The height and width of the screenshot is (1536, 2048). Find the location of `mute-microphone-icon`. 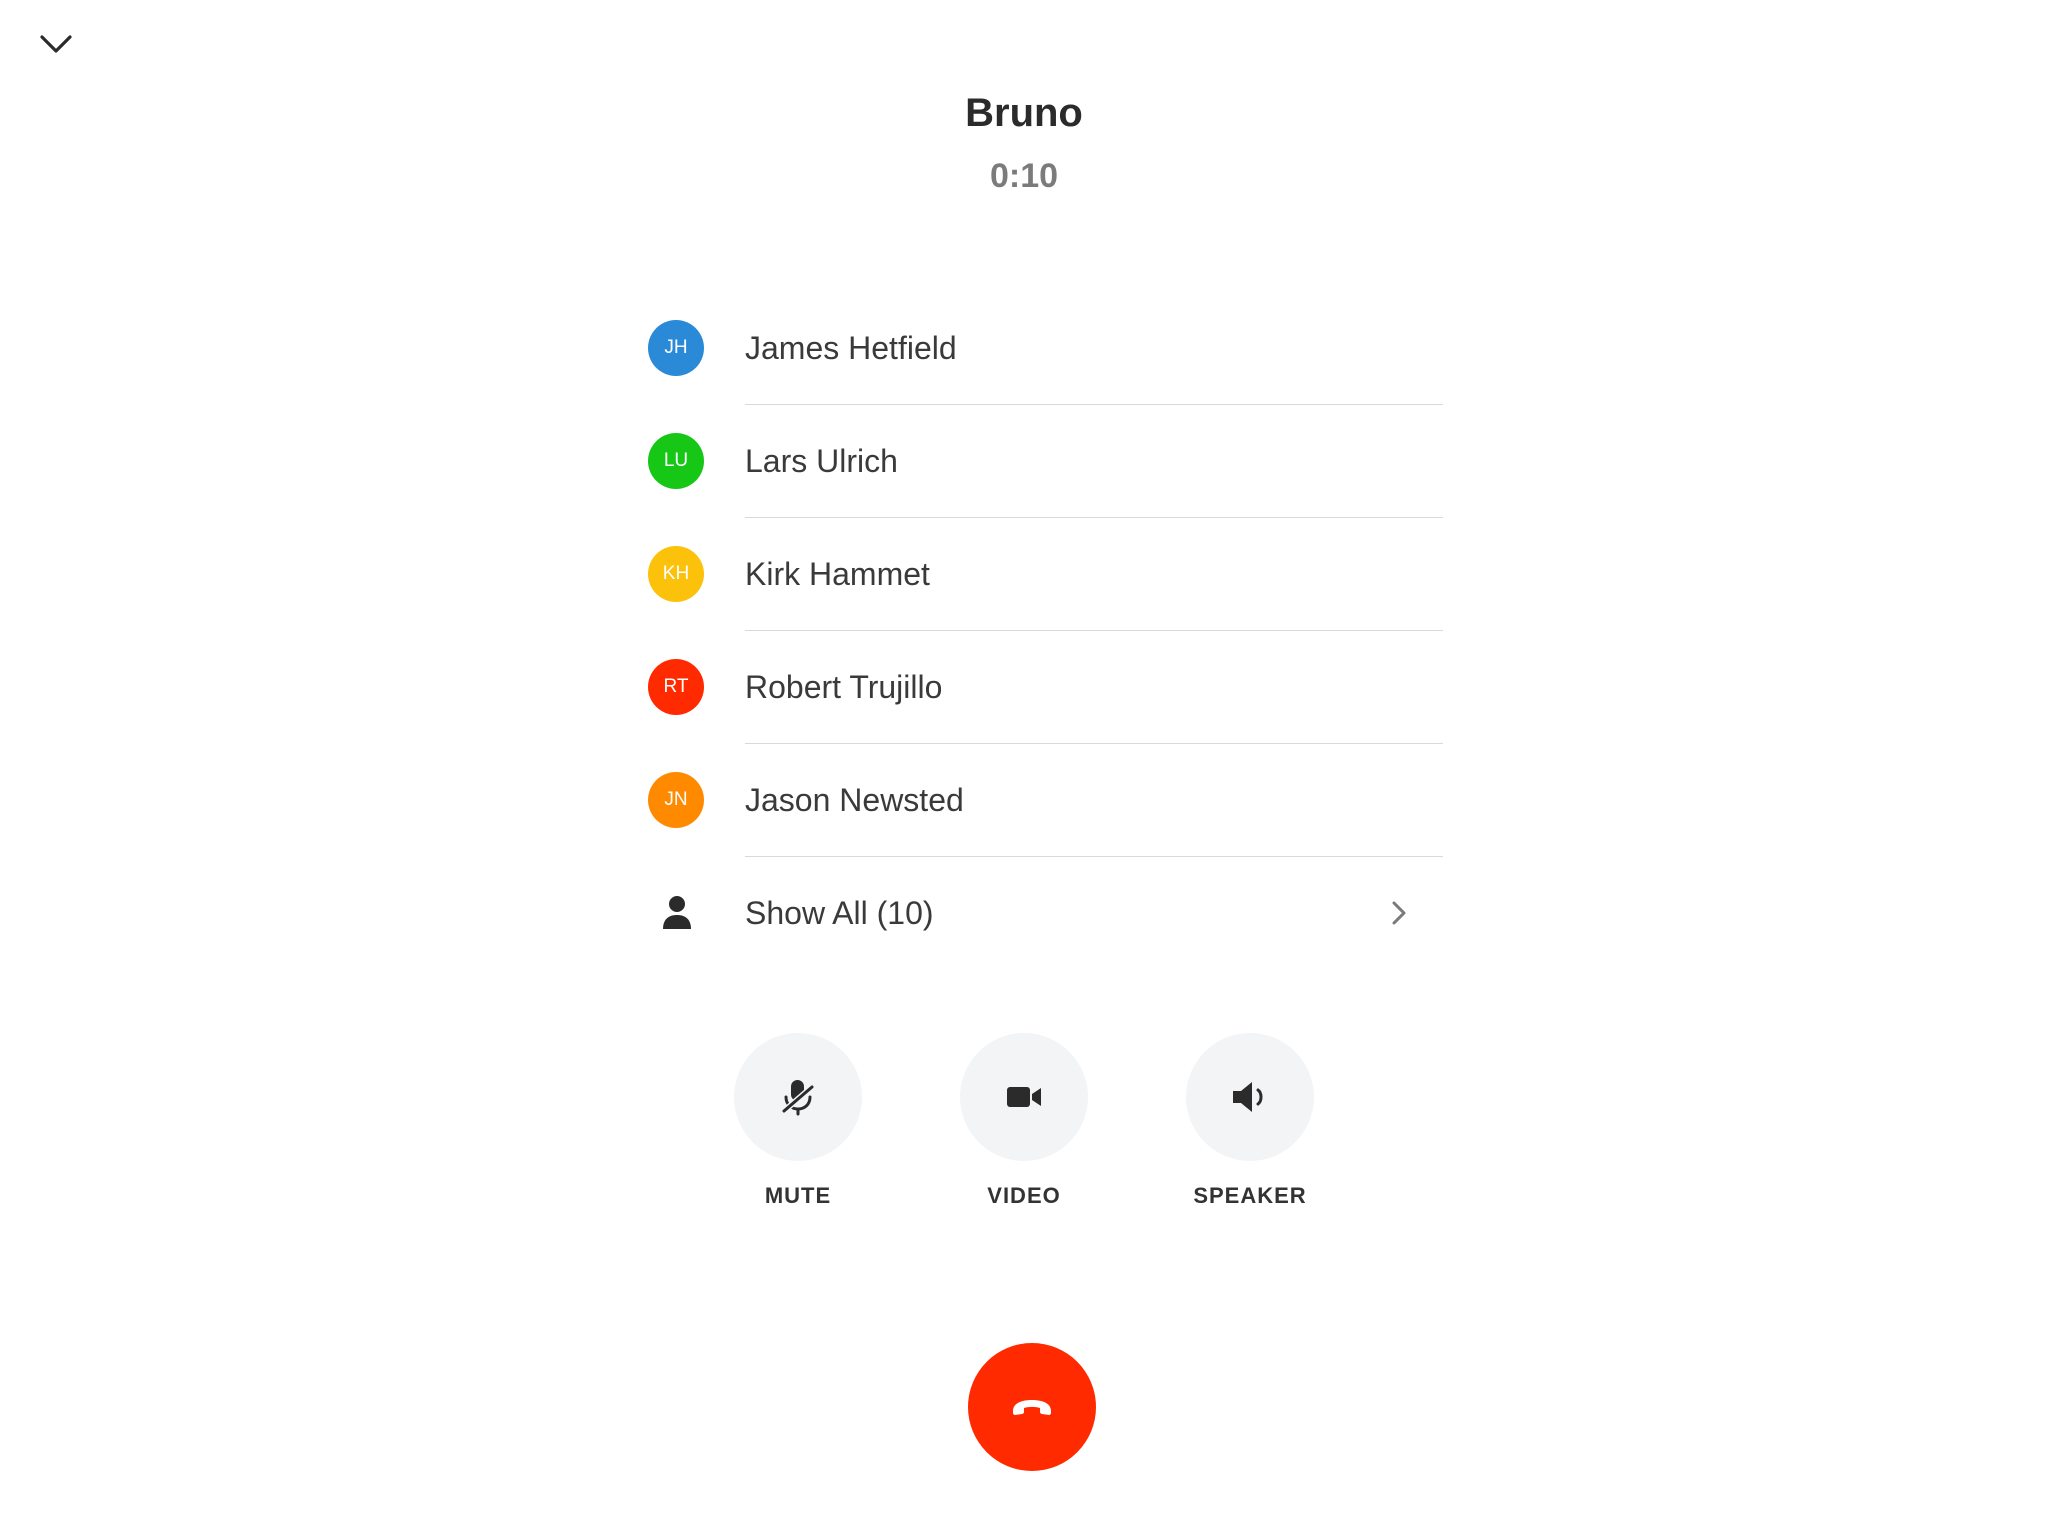

mute-microphone-icon is located at coordinates (798, 1098).